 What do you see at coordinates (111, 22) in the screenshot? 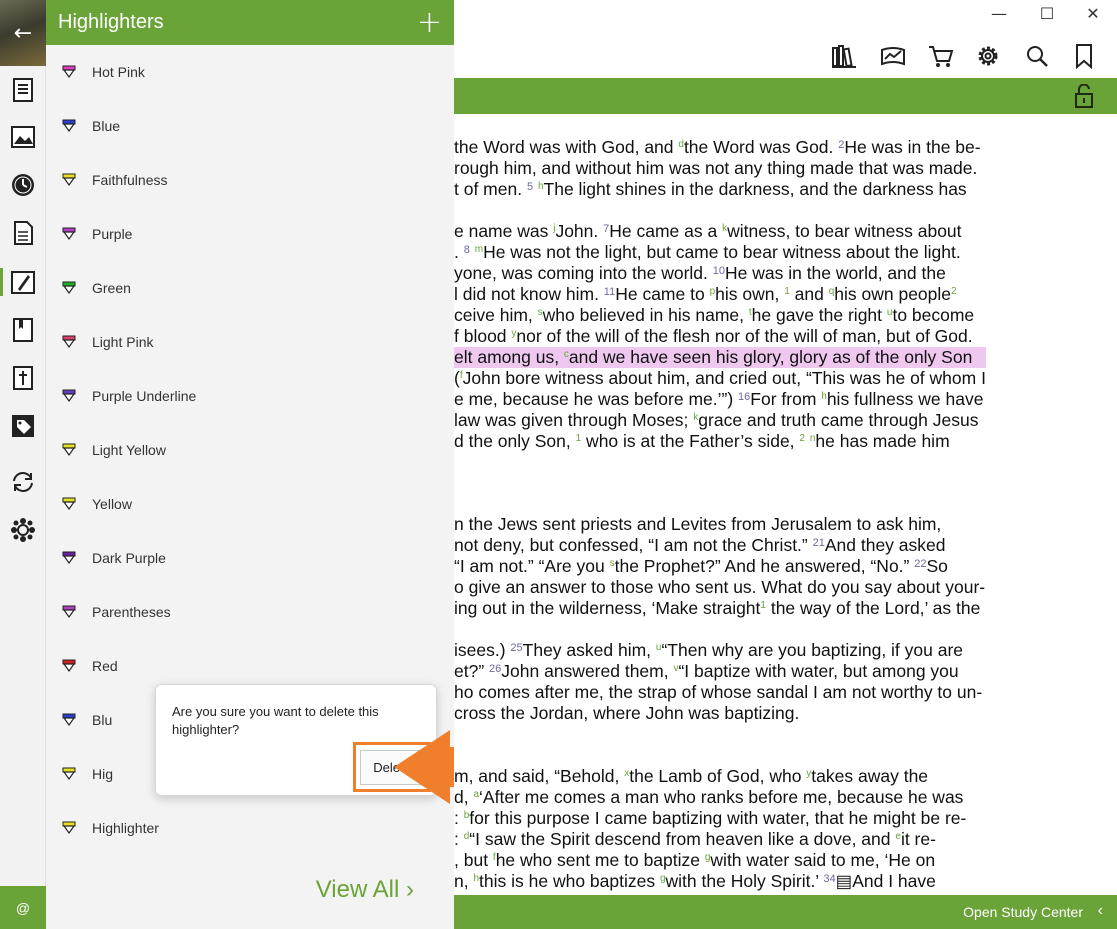
I see `panel-title: Highlighters` at bounding box center [111, 22].